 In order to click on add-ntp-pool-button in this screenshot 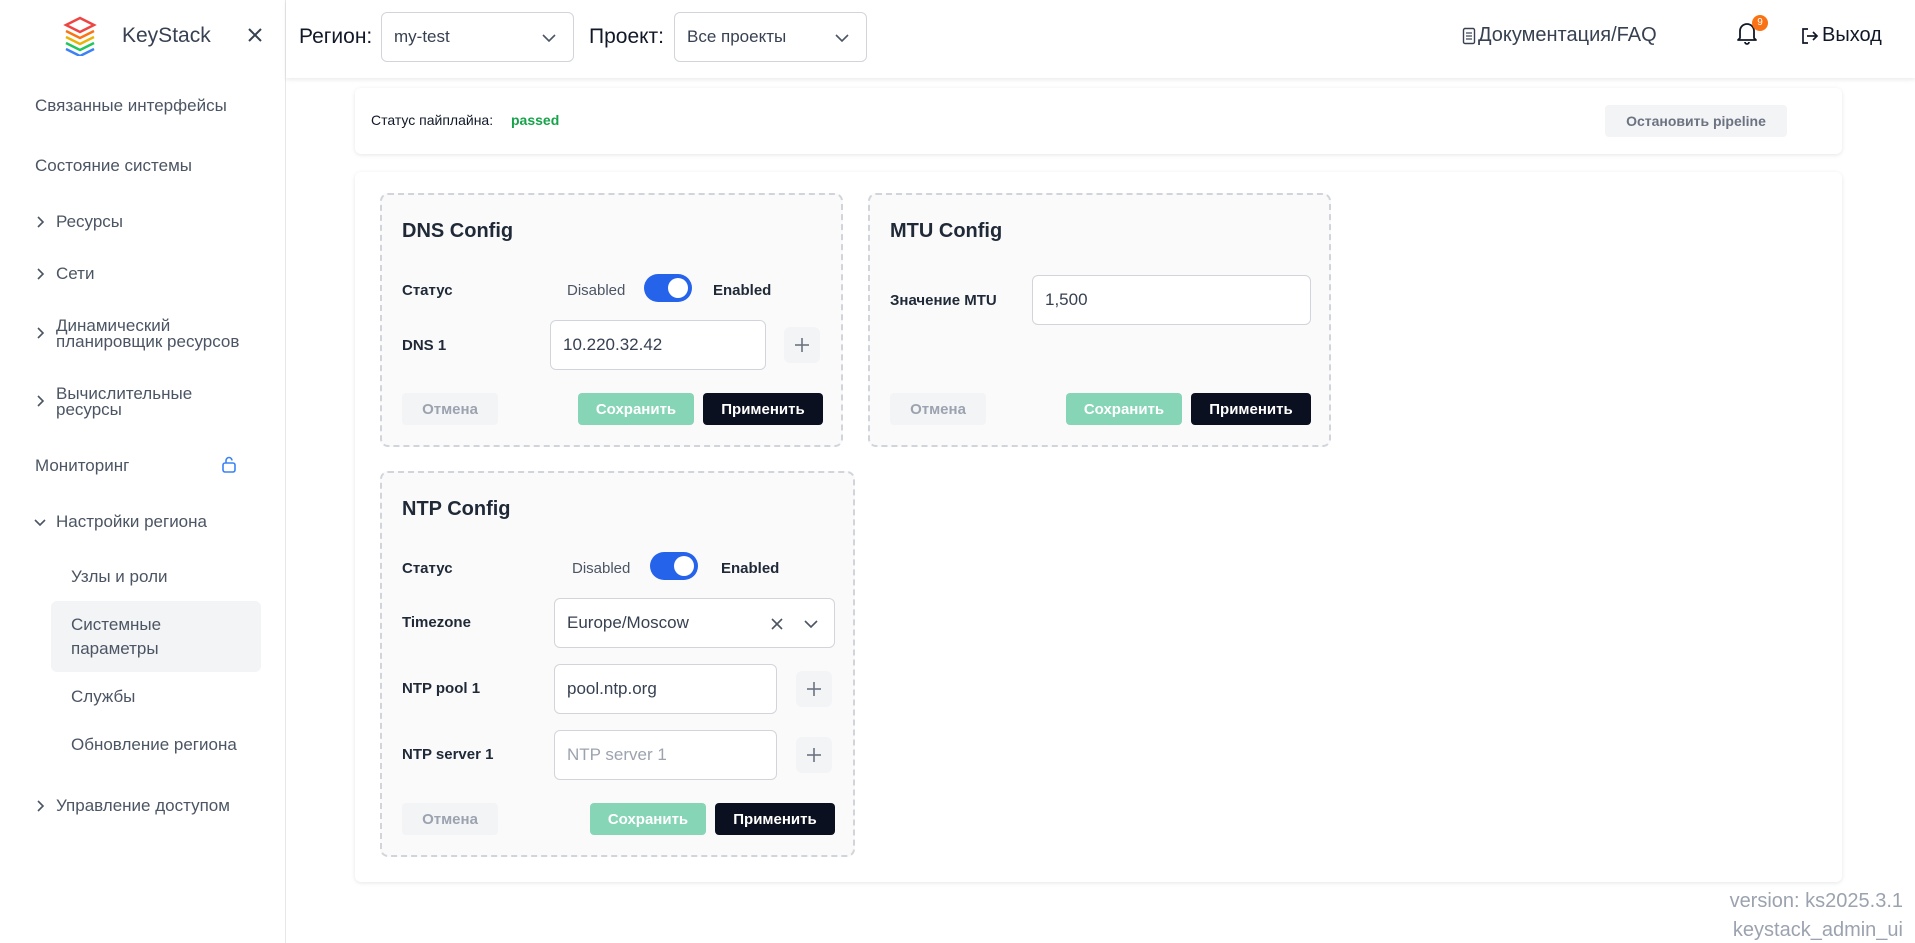, I will do `click(814, 689)`.